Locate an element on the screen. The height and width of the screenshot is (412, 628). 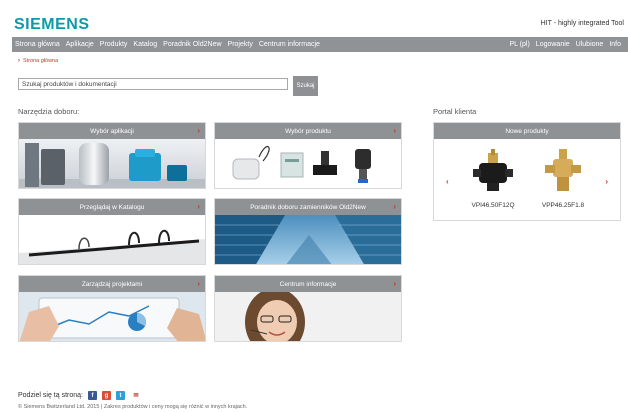
product-card: VPP46.25F1.8 is located at coordinates (563, 178).